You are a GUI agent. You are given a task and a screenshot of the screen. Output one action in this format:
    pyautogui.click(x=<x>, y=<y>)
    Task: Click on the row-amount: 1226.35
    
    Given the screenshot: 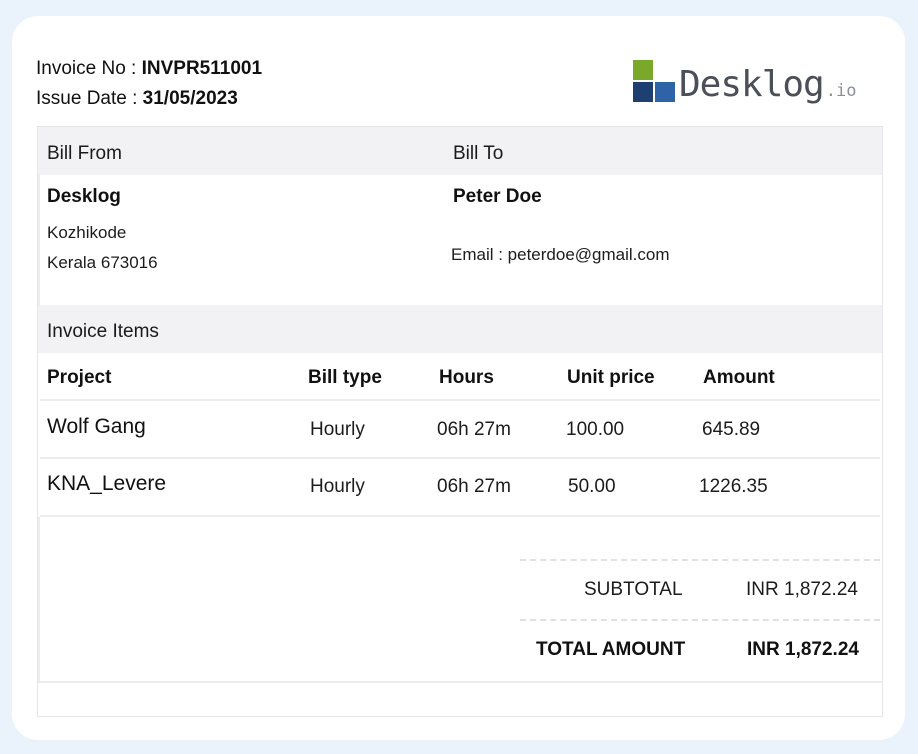 What is the action you would take?
    pyautogui.click(x=733, y=486)
    